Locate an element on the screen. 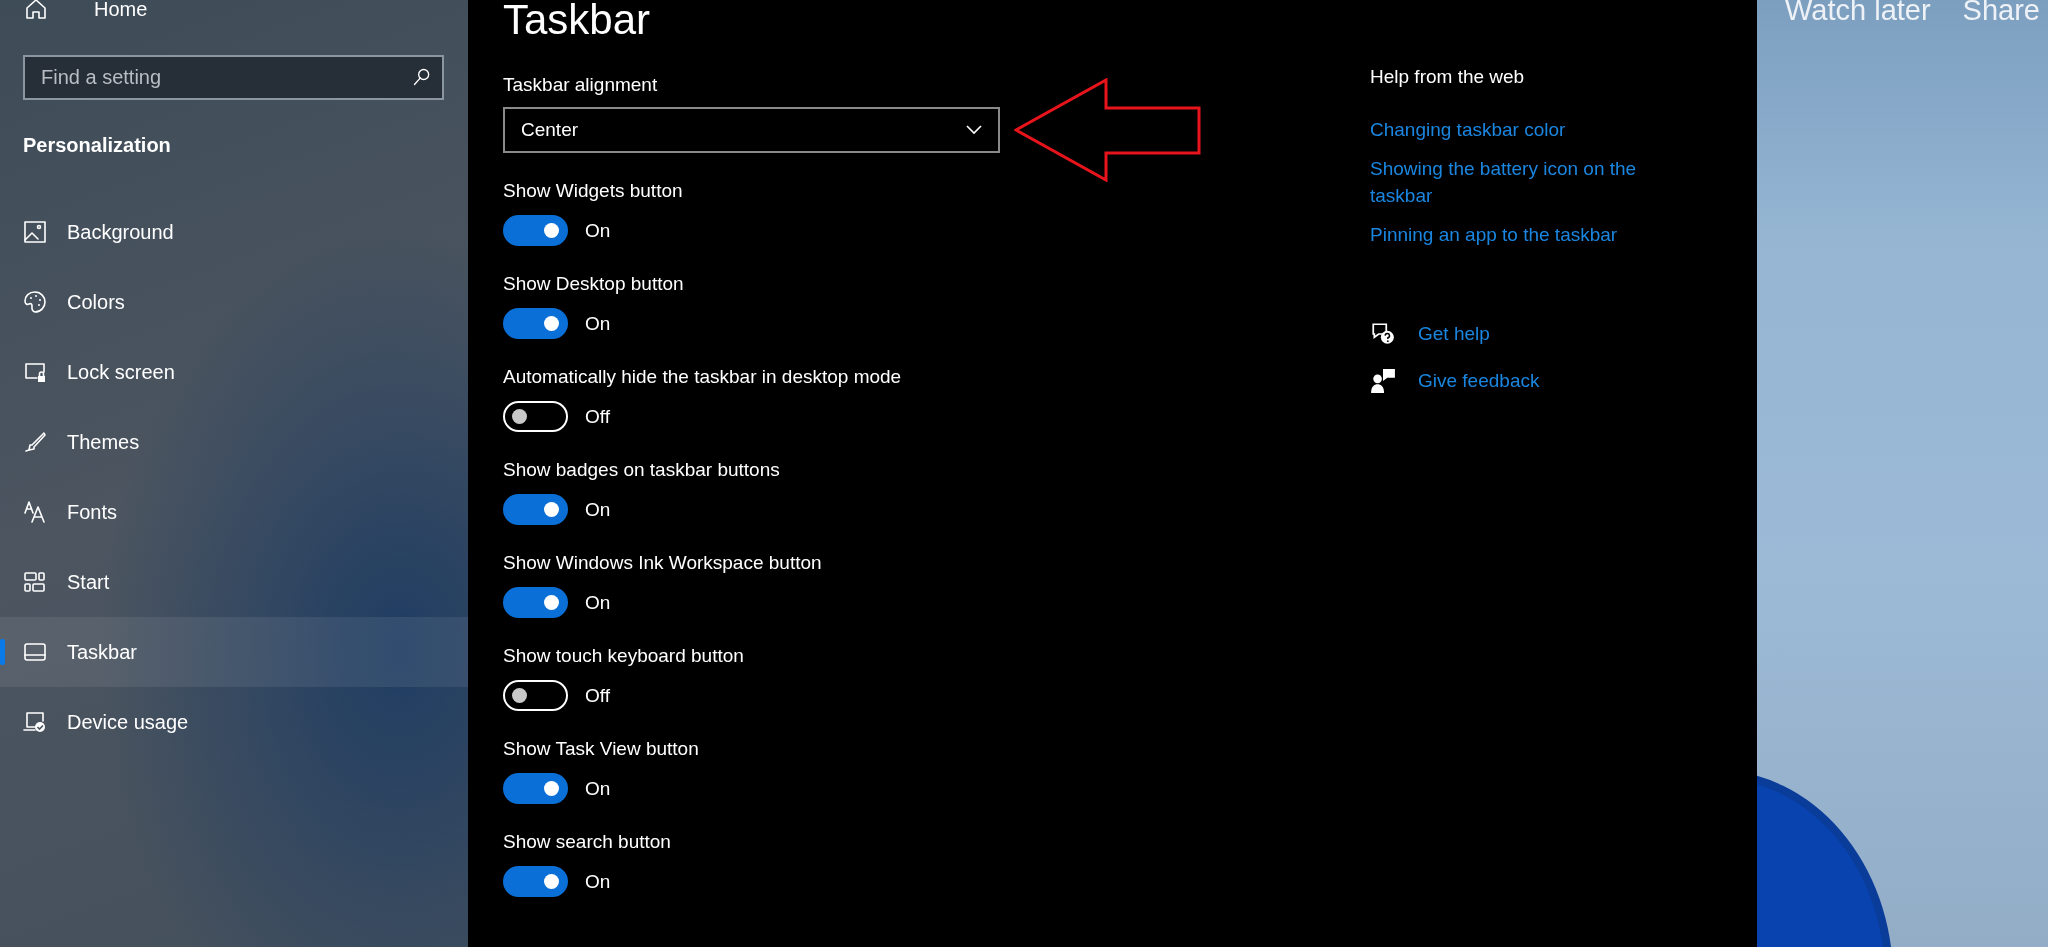 Image resolution: width=2048 pixels, height=947 pixels. sidebar-item: Lock screen is located at coordinates (234, 372).